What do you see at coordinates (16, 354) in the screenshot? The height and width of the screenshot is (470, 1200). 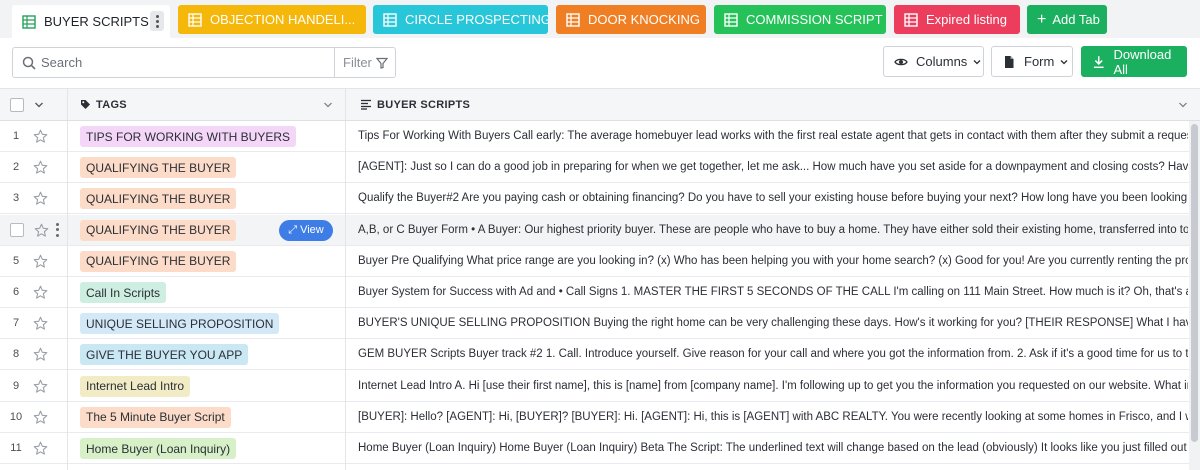 I see `row-number: 8` at bounding box center [16, 354].